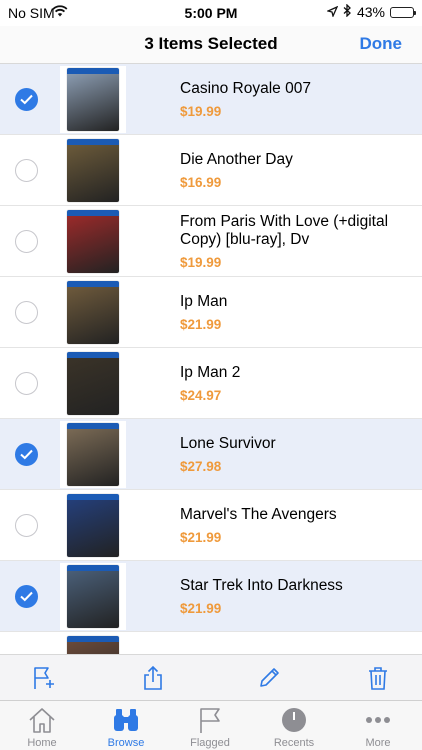 The height and width of the screenshot is (750, 422). I want to click on binoculars-icon, so click(126, 720).